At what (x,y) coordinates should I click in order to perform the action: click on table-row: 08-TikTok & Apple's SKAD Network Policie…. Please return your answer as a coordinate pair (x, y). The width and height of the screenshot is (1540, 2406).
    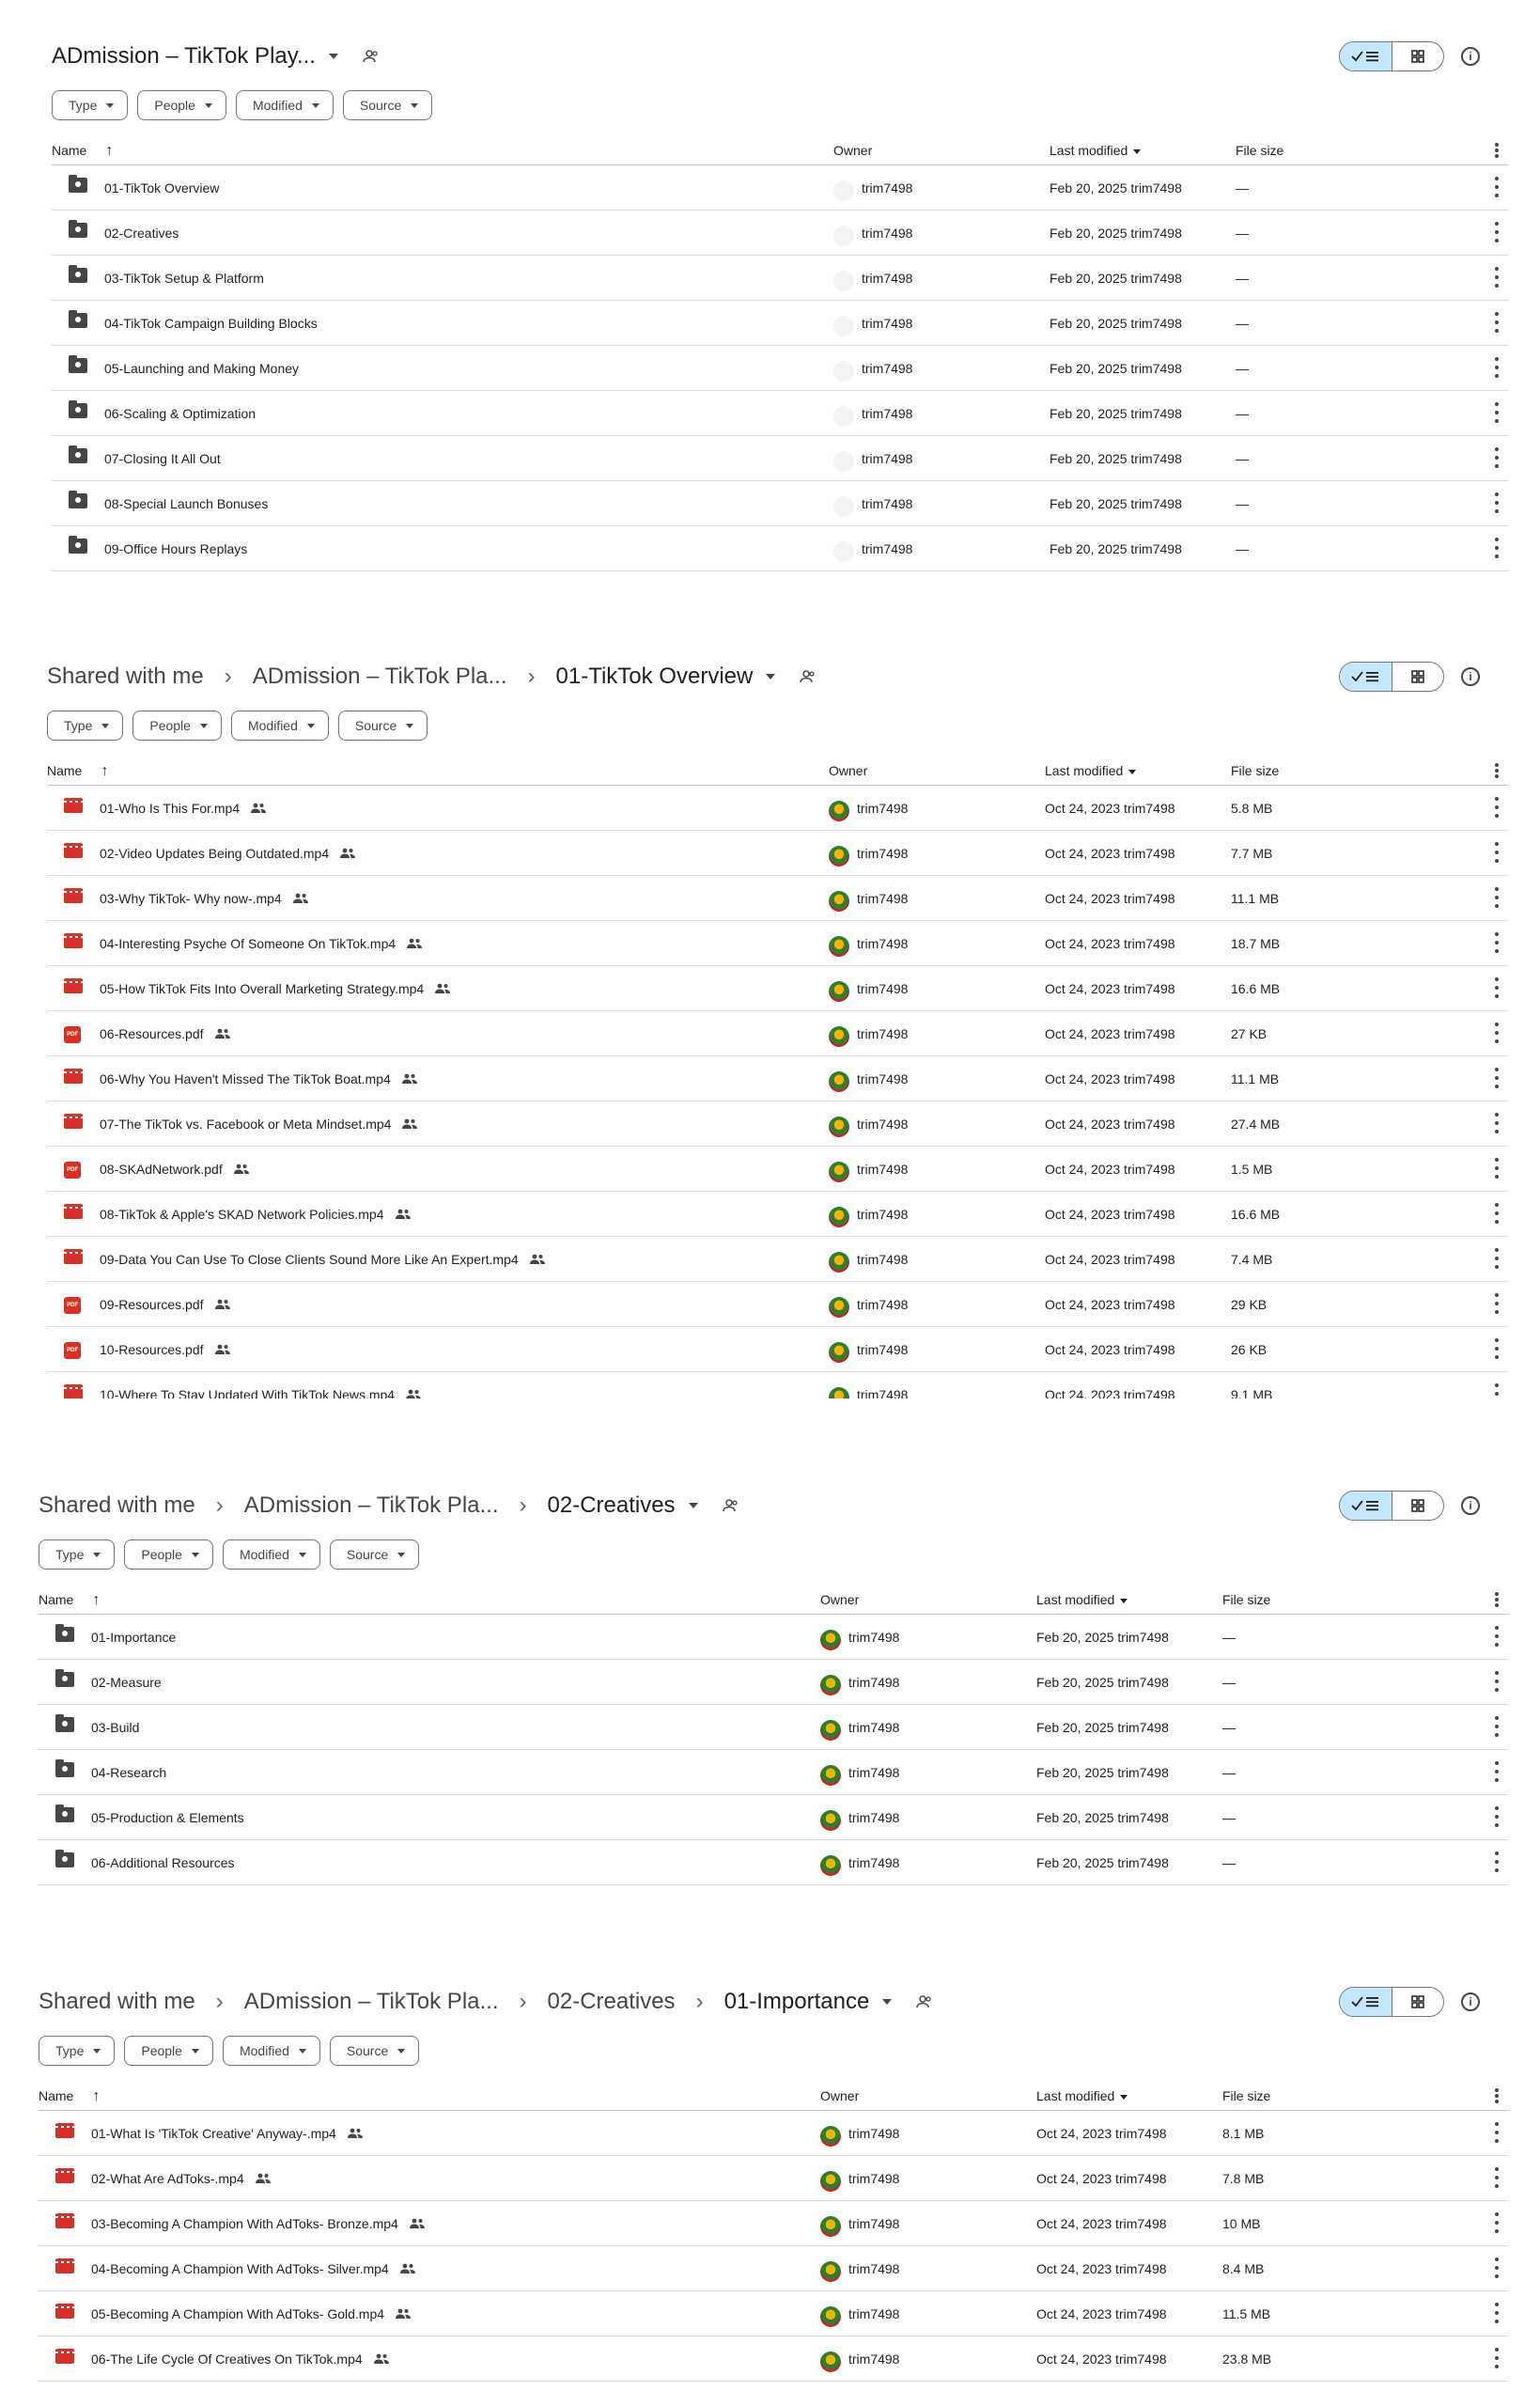
    Looking at the image, I should click on (777, 1214).